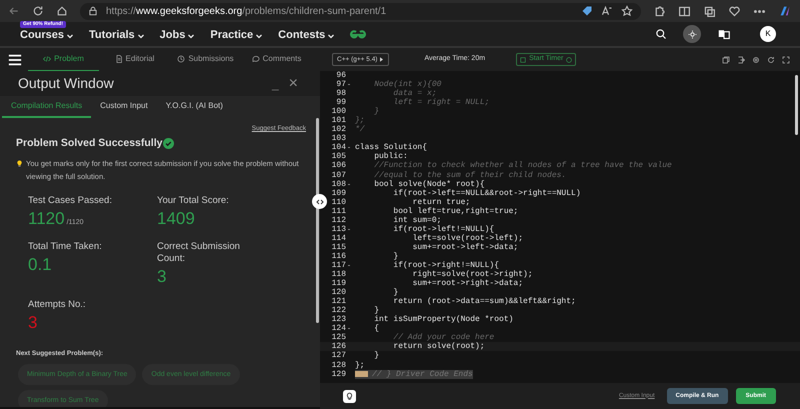 Image resolution: width=800 pixels, height=409 pixels. I want to click on theme-toggle, so click(692, 34).